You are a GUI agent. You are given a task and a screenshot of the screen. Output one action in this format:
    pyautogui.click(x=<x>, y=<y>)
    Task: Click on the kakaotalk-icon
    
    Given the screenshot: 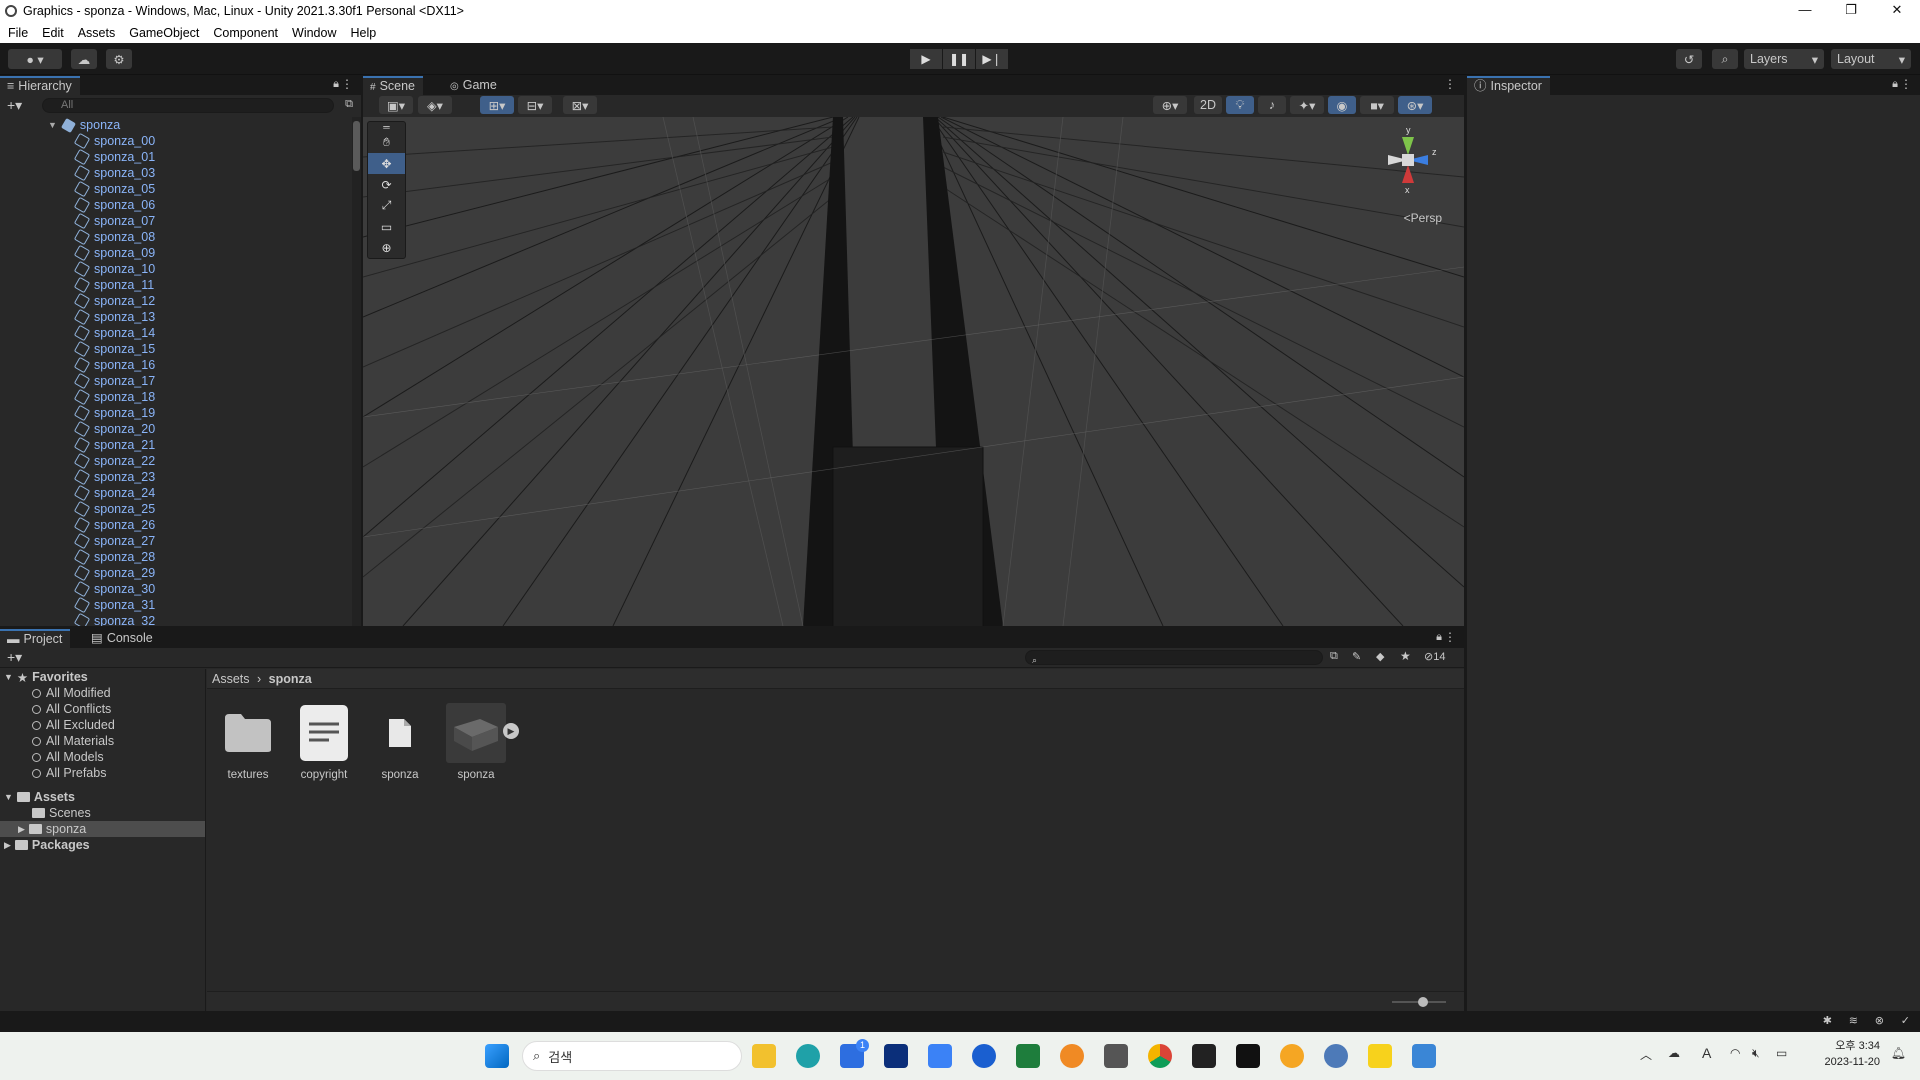 What is the action you would take?
    pyautogui.click(x=1380, y=1056)
    